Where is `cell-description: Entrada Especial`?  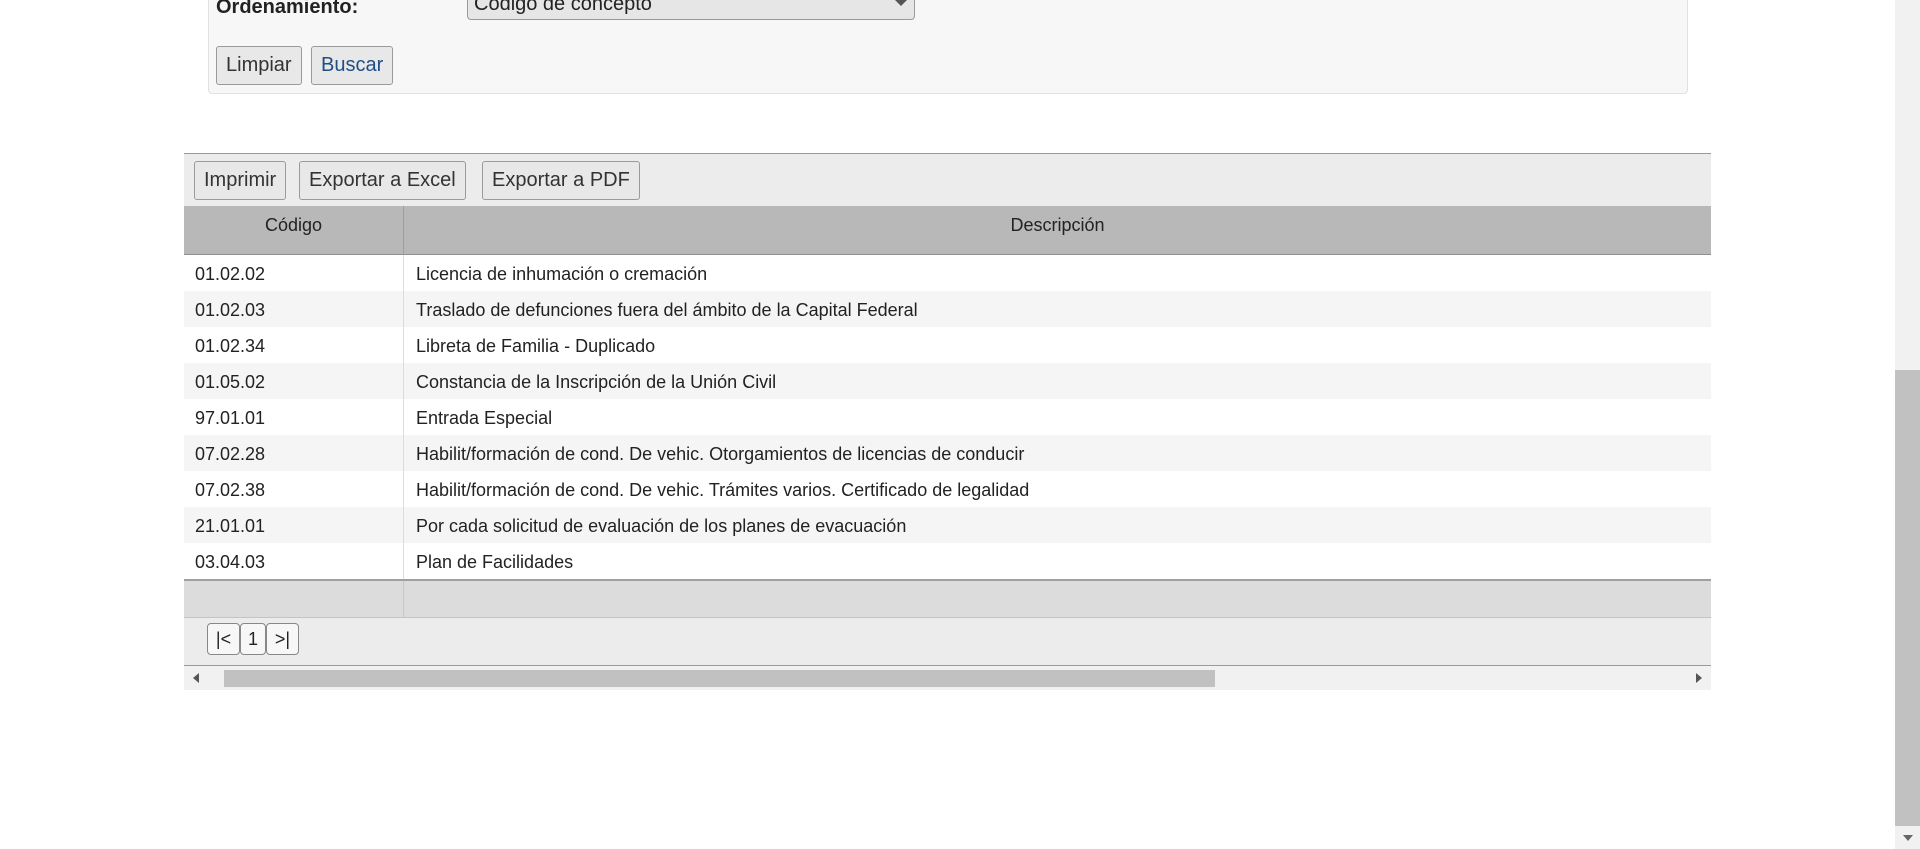
cell-description: Entrada Especial is located at coordinates (484, 418).